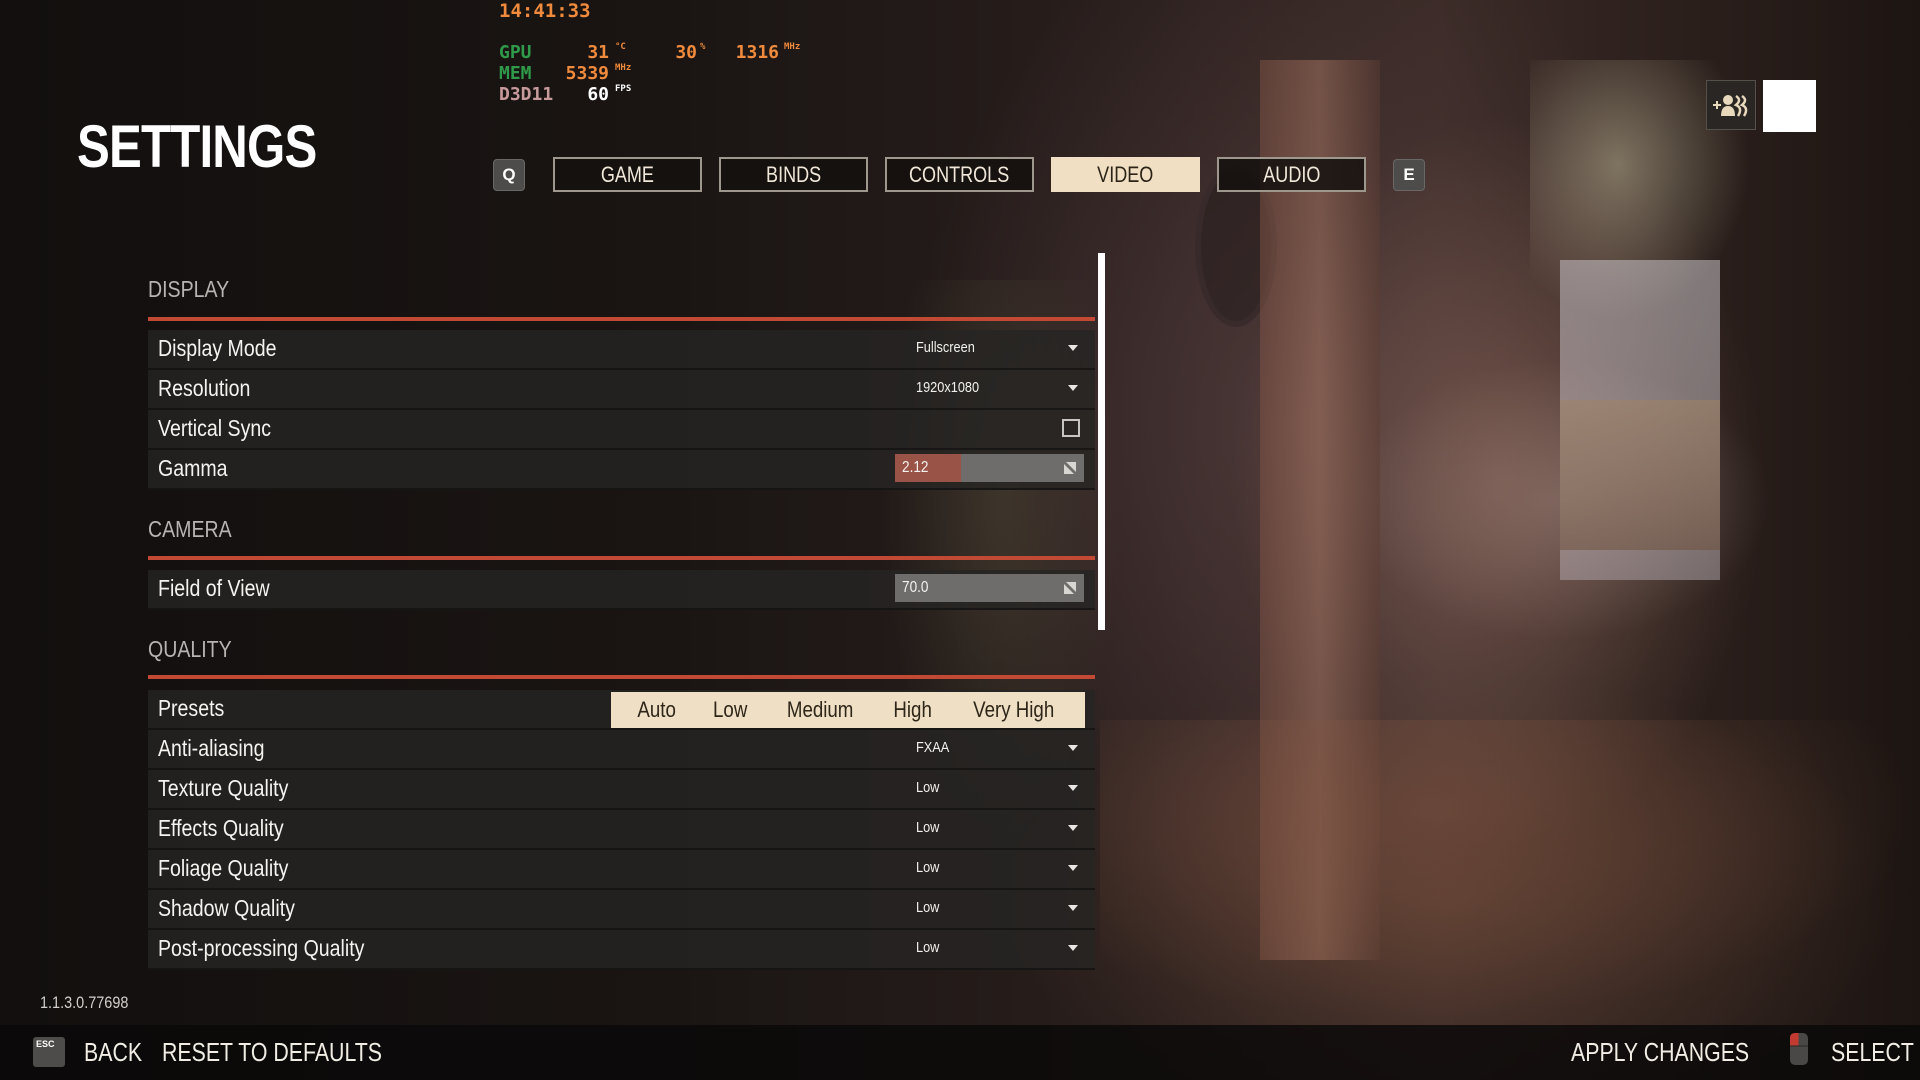  I want to click on fps-value: 60, so click(598, 94).